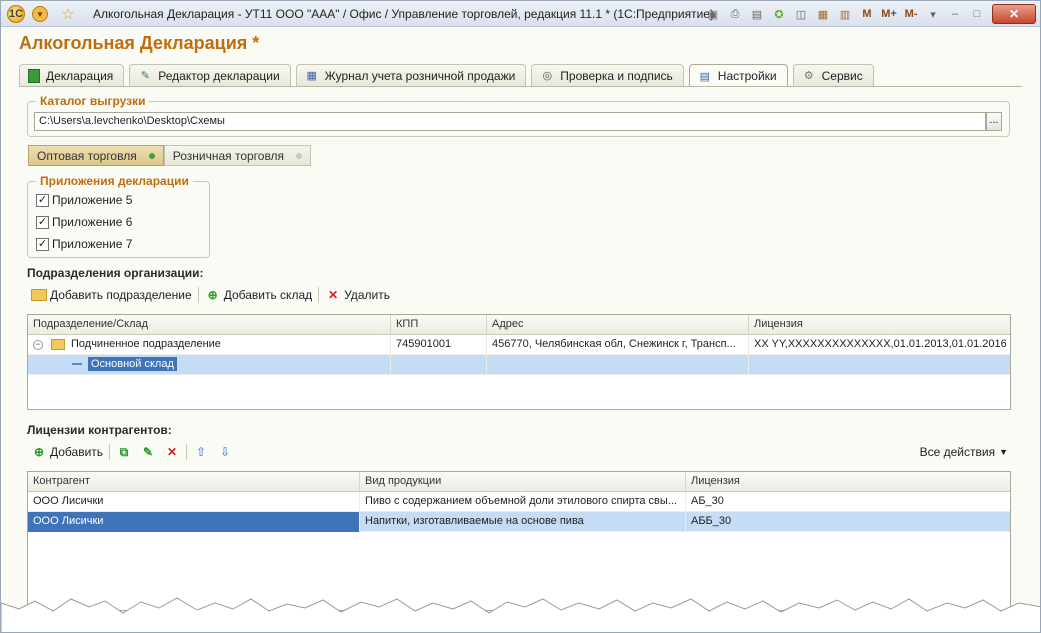  Describe the element at coordinates (889, 14) in the screenshot. I see `memory-m-plus-button: M+` at that location.